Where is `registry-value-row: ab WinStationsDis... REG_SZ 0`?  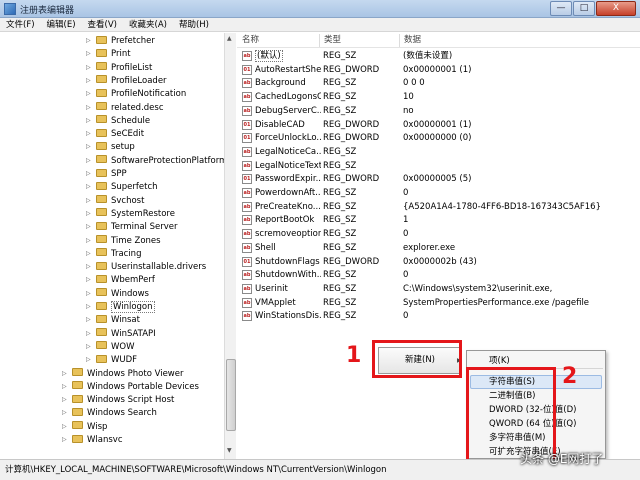
registry-value-row: ab WinStationsDis... REG_SZ 0 is located at coordinates (438, 316).